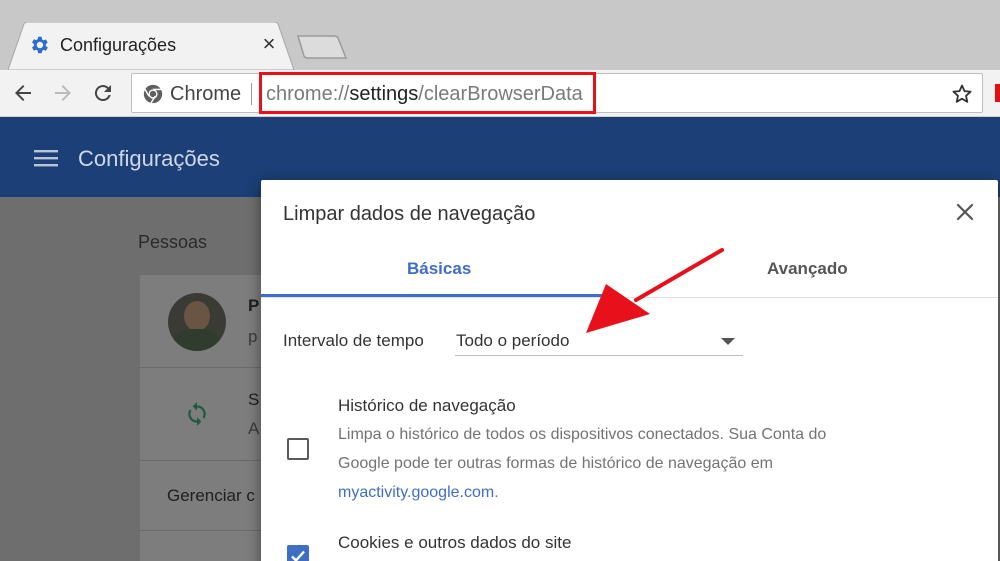 Image resolution: width=1000 pixels, height=561 pixels. Describe the element at coordinates (149, 158) in the screenshot. I see `page-title: Configurações` at that location.